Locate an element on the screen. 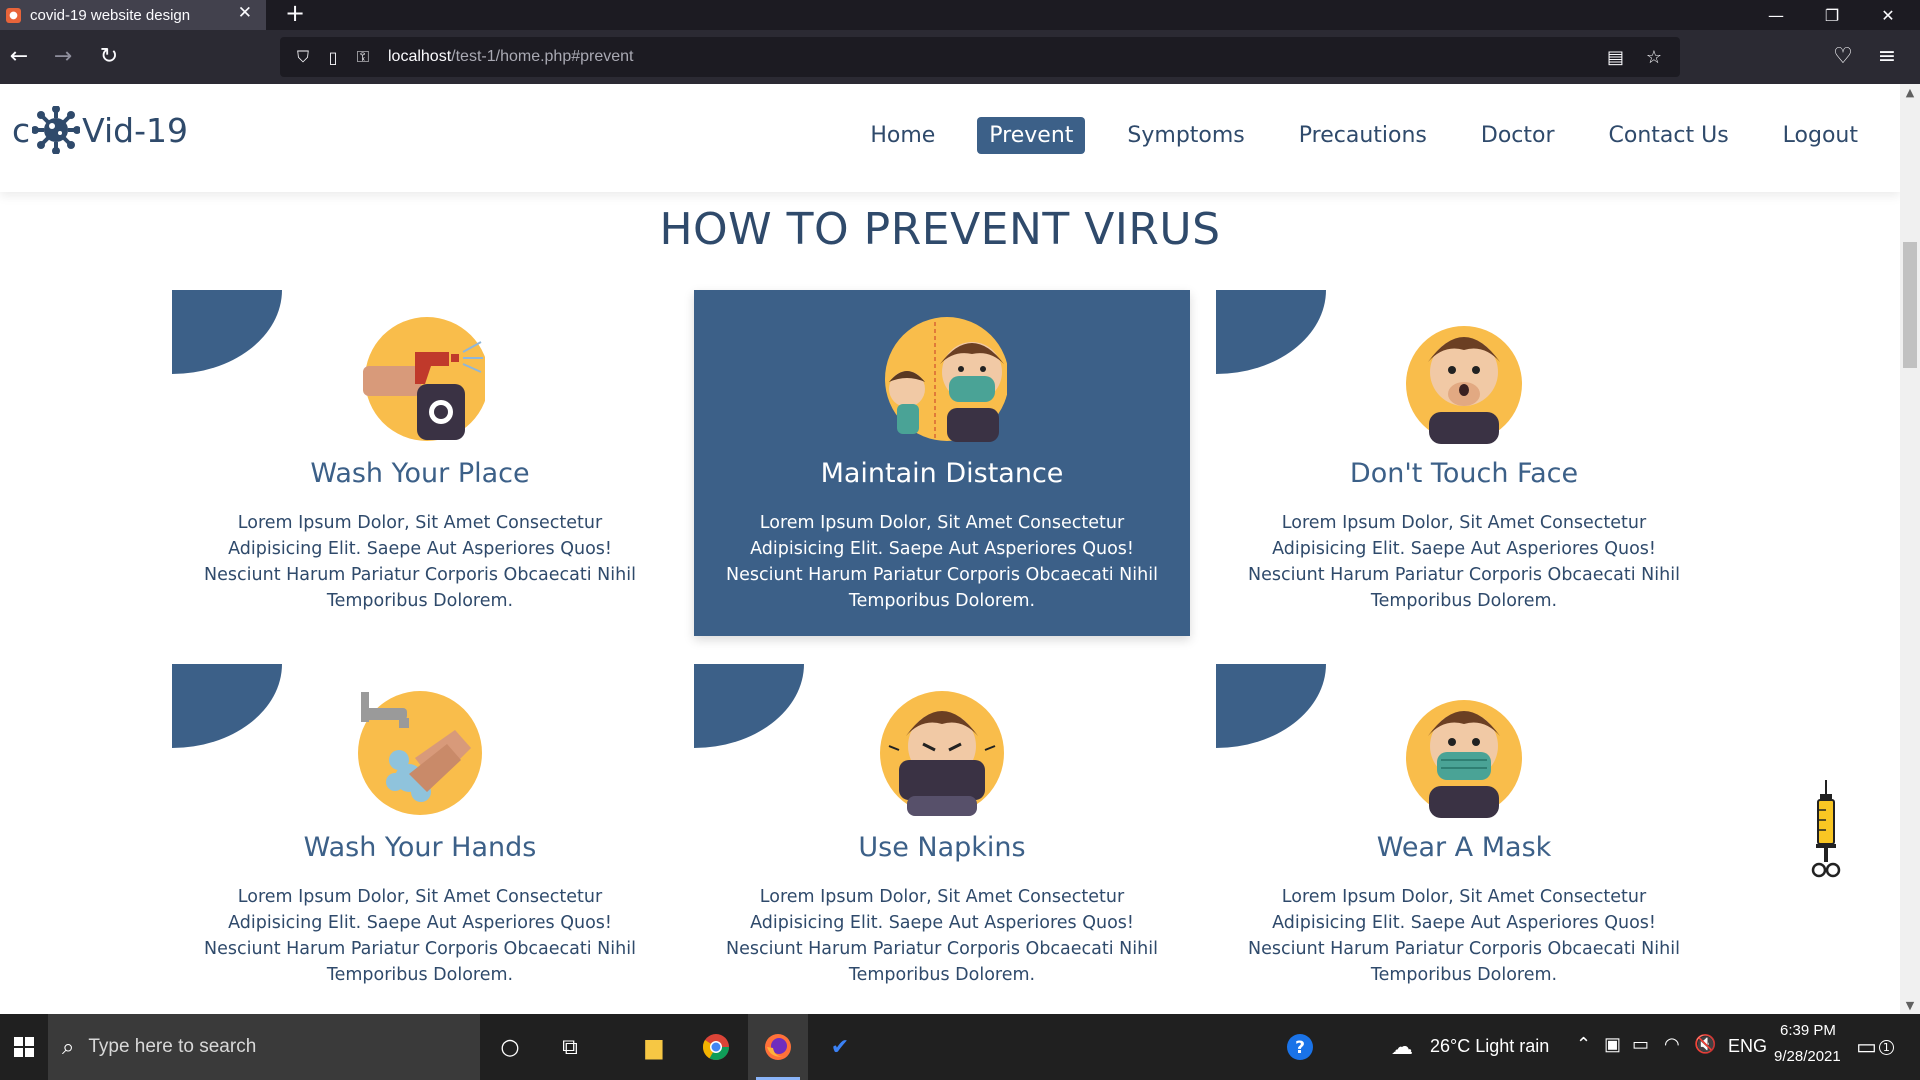 The image size is (1920, 1080). nav-logout: Logout is located at coordinates (1820, 135).